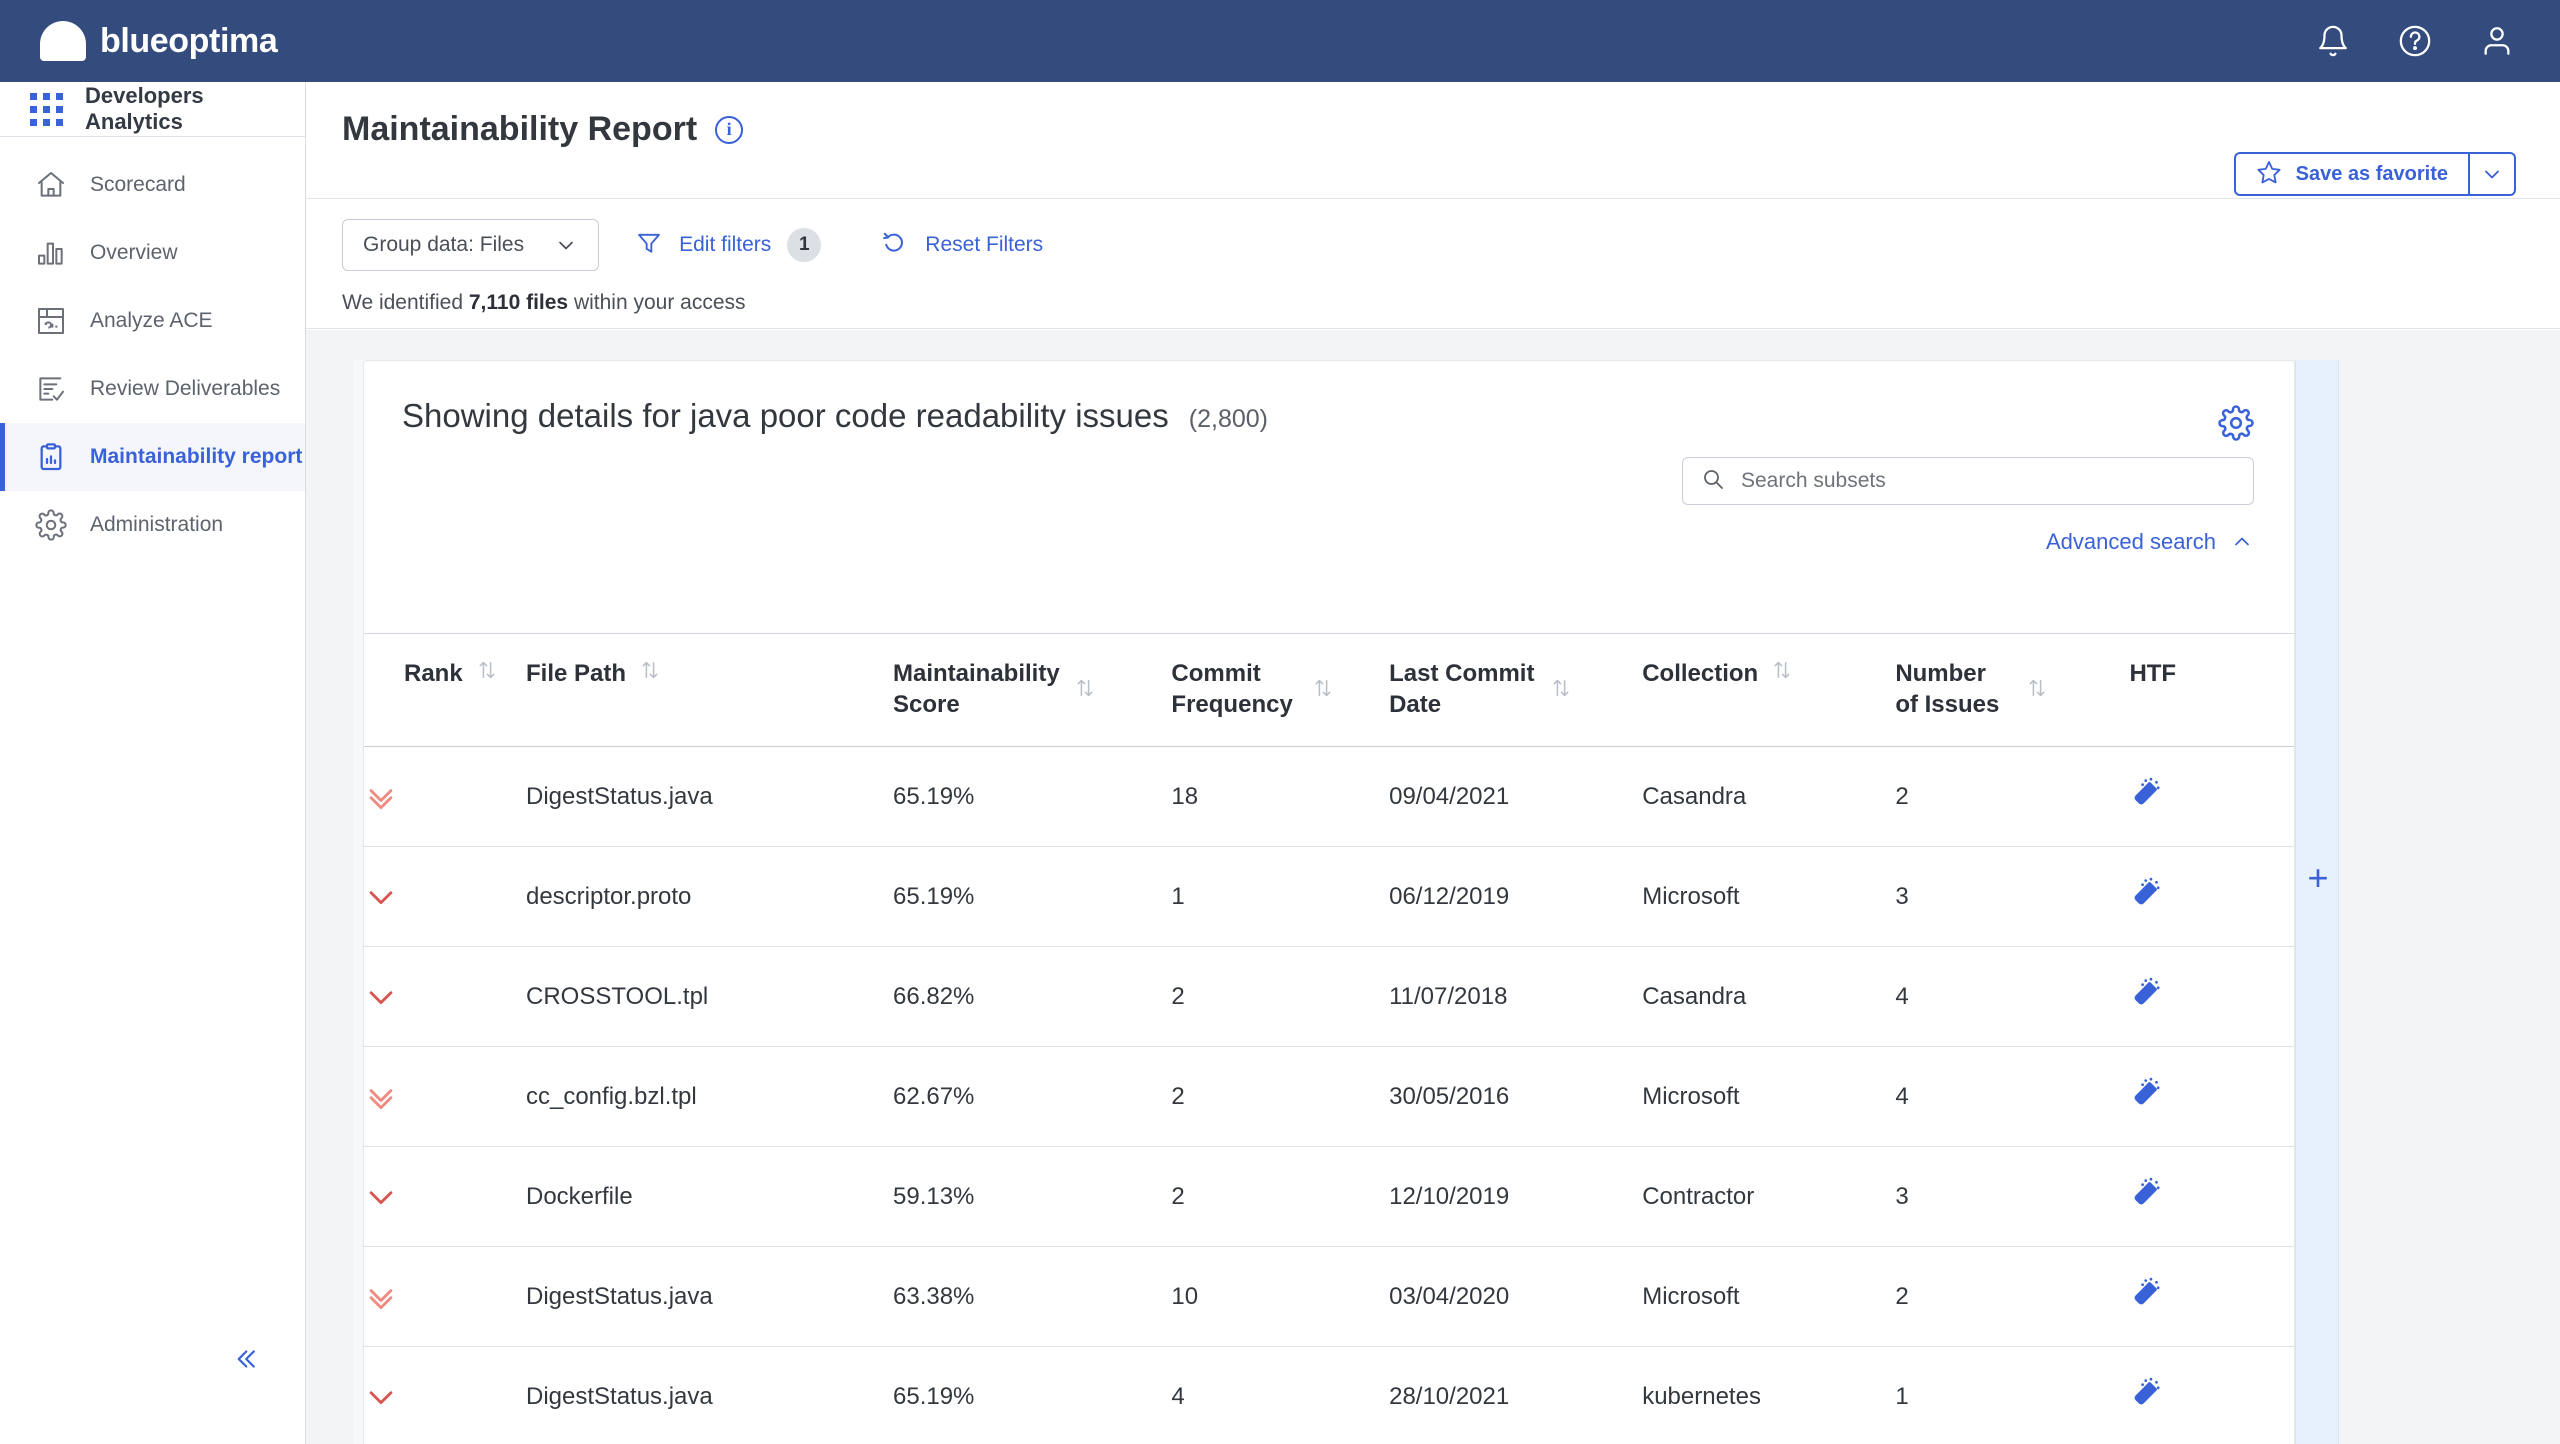  I want to click on column-label: HTF, so click(2153, 673).